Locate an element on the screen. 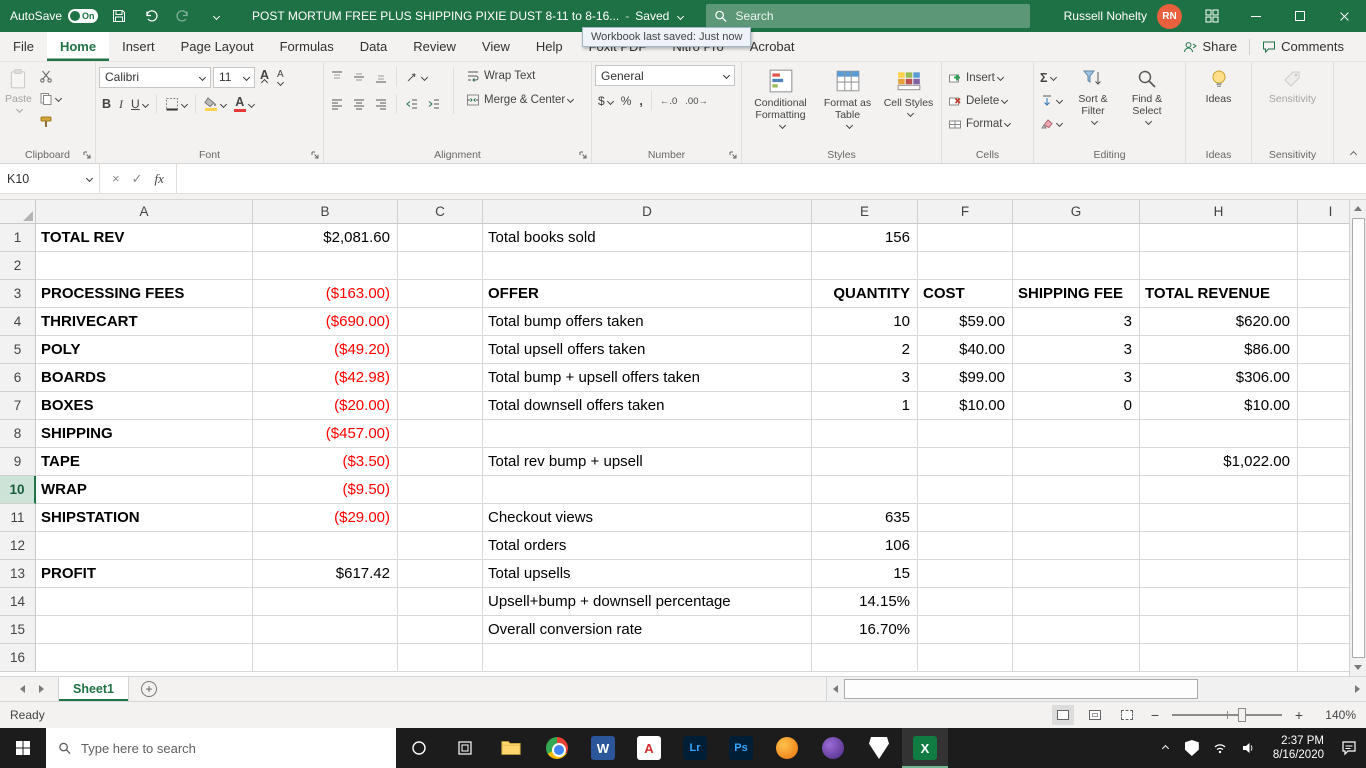 The height and width of the screenshot is (768, 1366). cell-B2 is located at coordinates (325, 266).